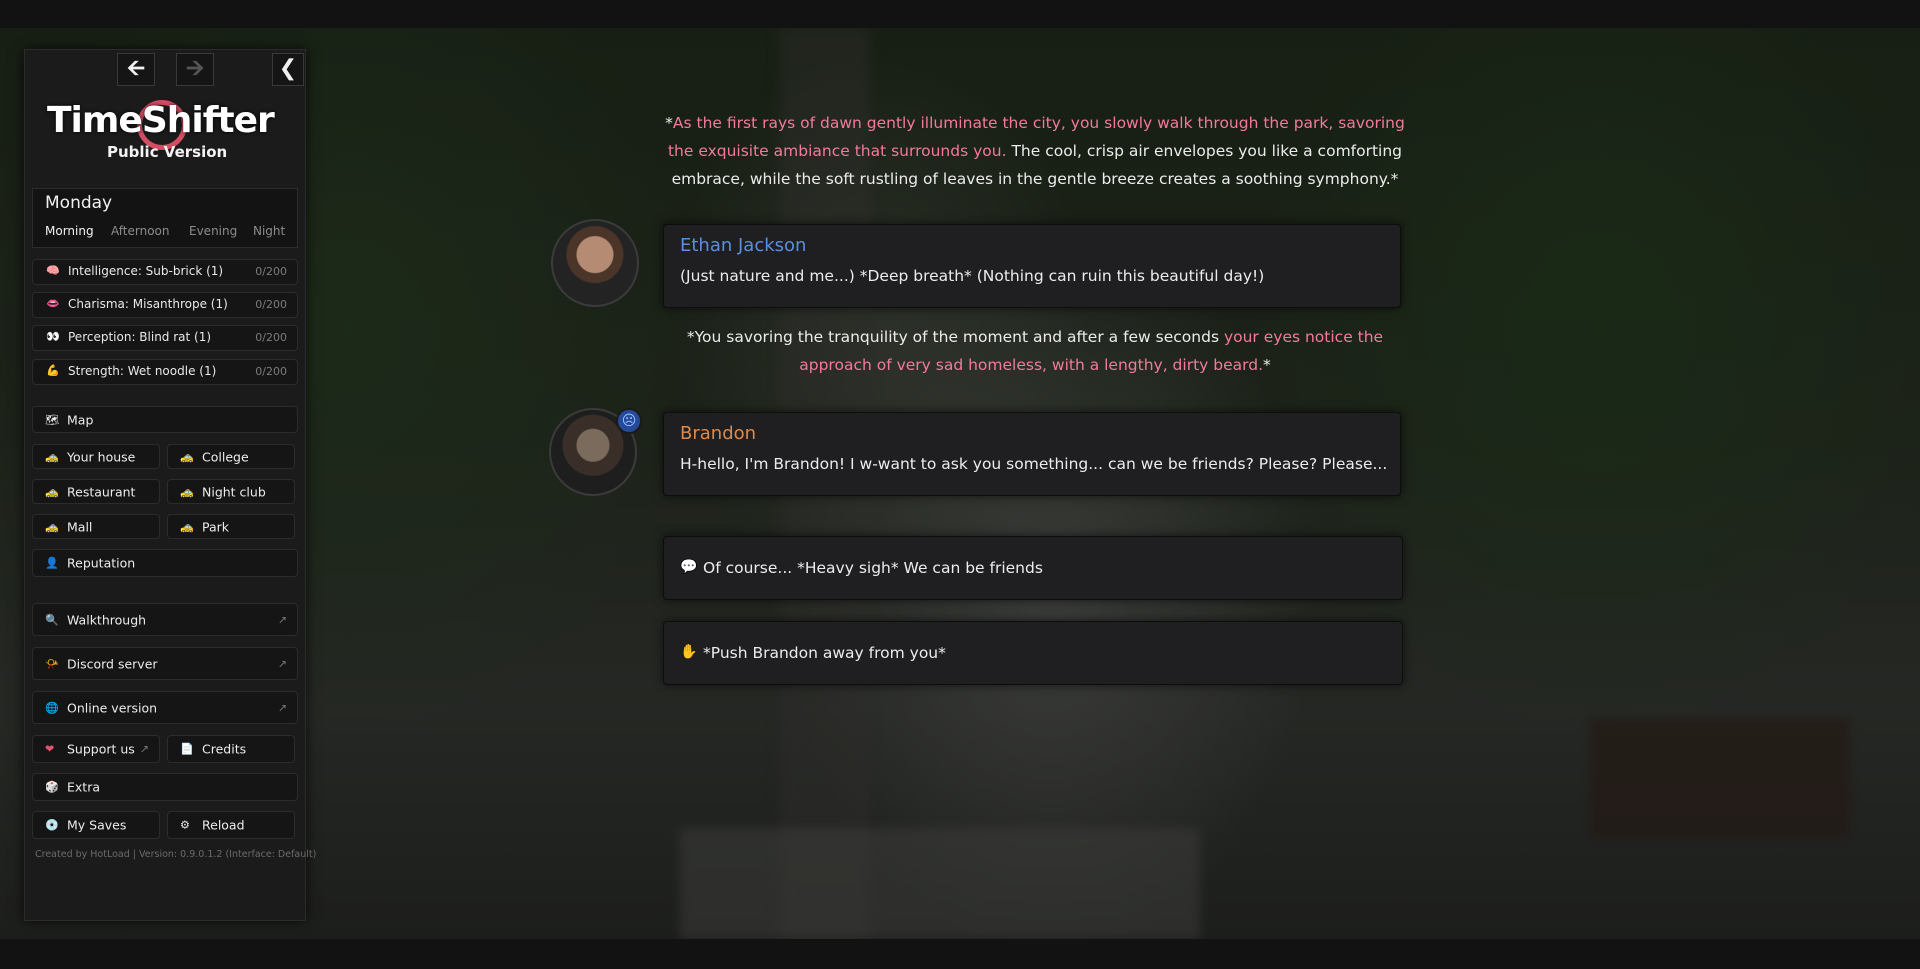 This screenshot has width=1920, height=969. I want to click on magnifier-icon: 🔍, so click(52, 619).